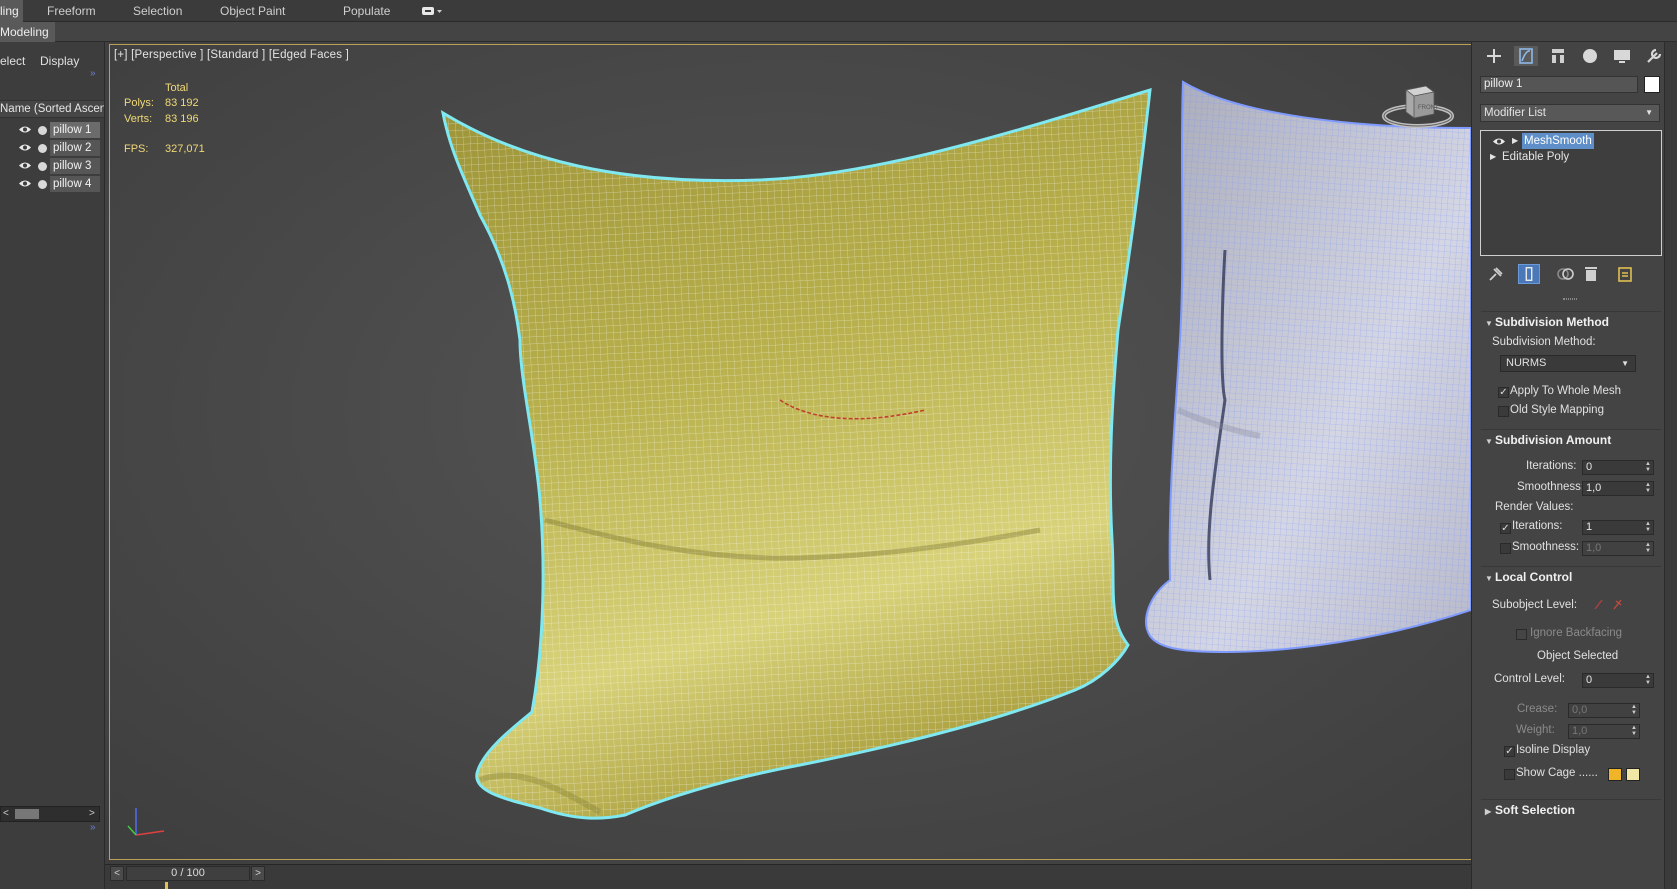  I want to click on next-frame-button: >, so click(258, 873).